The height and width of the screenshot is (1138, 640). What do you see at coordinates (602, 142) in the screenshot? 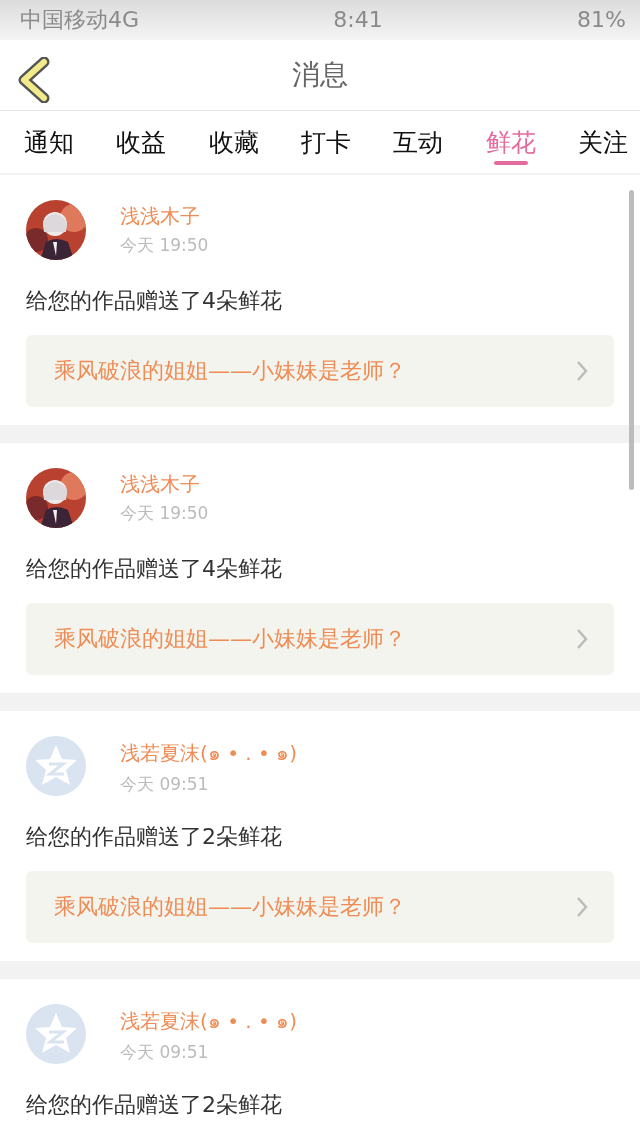
I see `tab: 关注` at bounding box center [602, 142].